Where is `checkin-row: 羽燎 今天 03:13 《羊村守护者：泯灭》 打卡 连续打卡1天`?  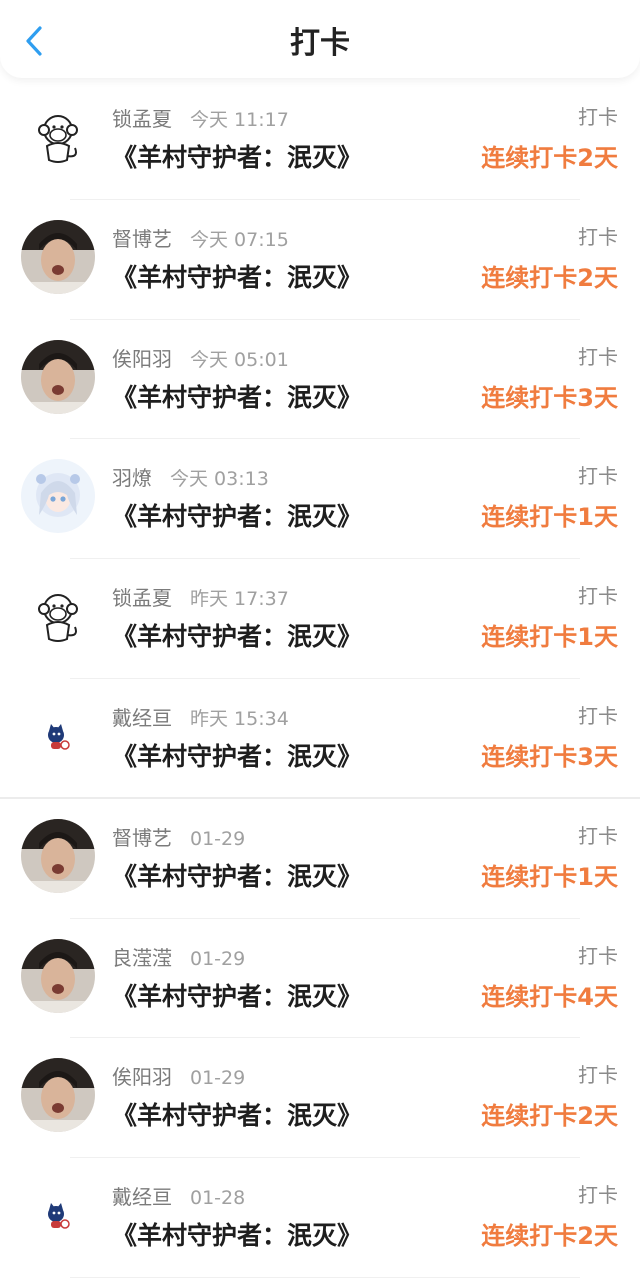 checkin-row: 羽燎 今天 03:13 《羊村守护者：泯灭》 打卡 连续打卡1天 is located at coordinates (320, 499).